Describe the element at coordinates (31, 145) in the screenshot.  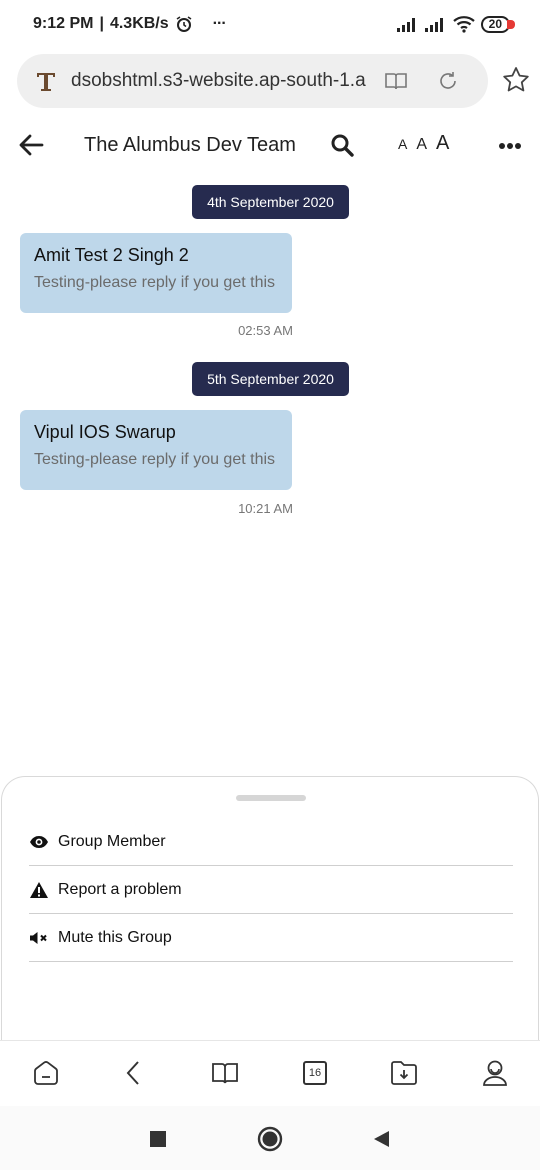
I see `back-arrow-icon` at that location.